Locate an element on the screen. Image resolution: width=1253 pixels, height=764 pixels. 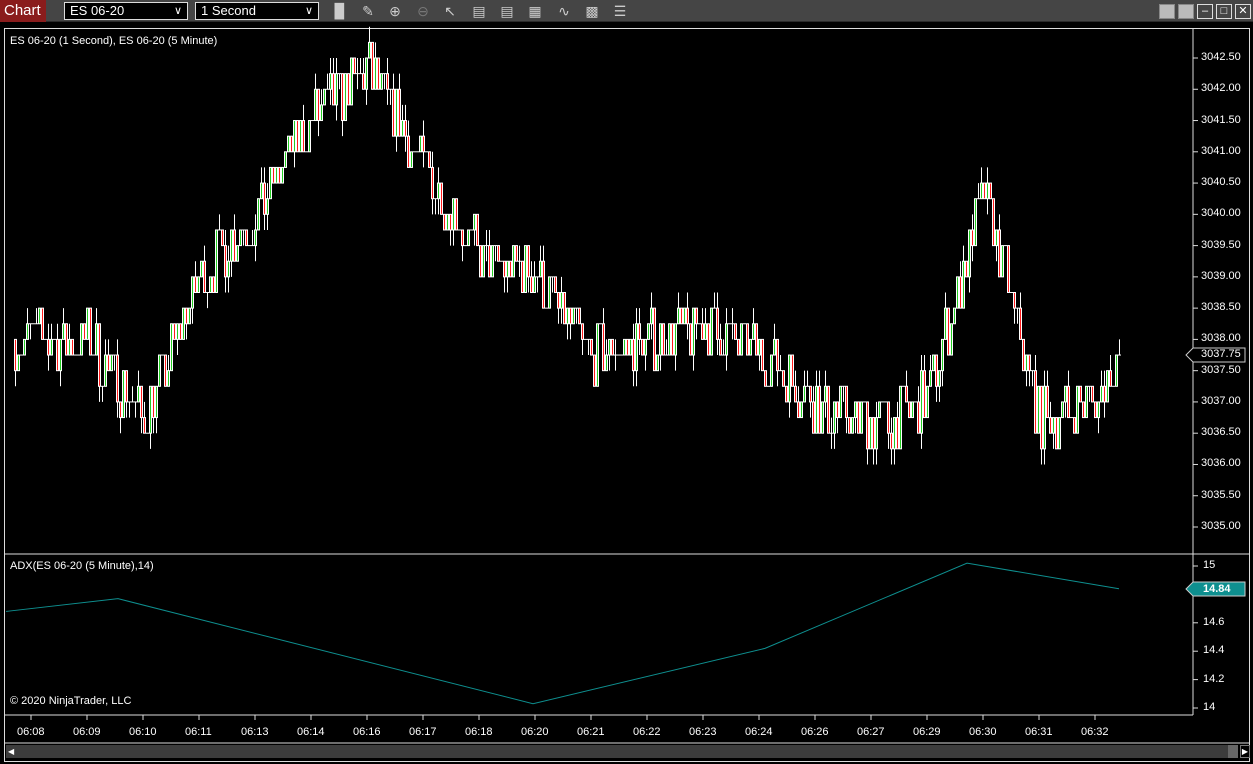
scroll-left-icon: ◀ is located at coordinates (11, 751).